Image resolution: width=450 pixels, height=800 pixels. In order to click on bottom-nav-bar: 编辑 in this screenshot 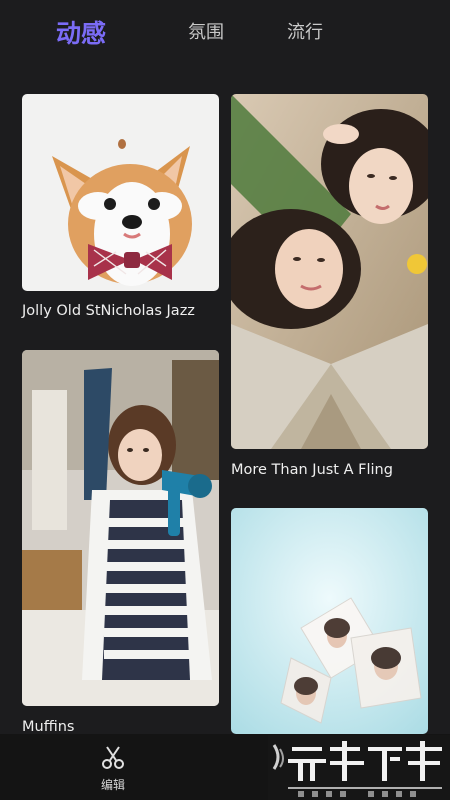, I will do `click(225, 767)`.